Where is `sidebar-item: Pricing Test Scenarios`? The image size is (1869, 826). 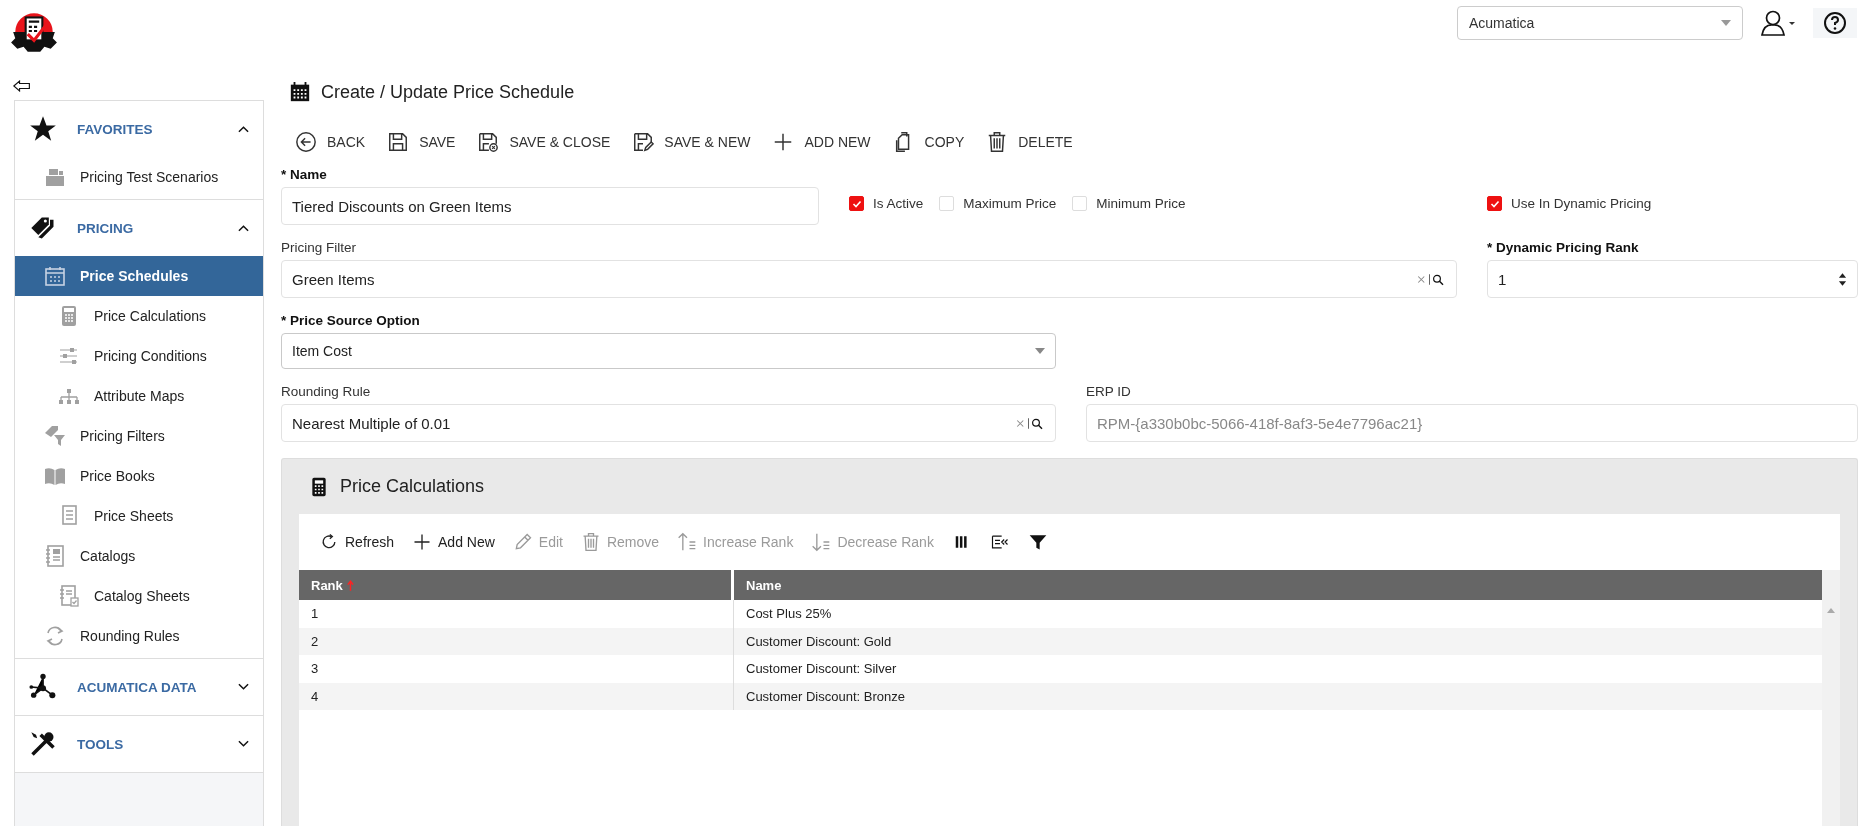 sidebar-item: Pricing Test Scenarios is located at coordinates (139, 177).